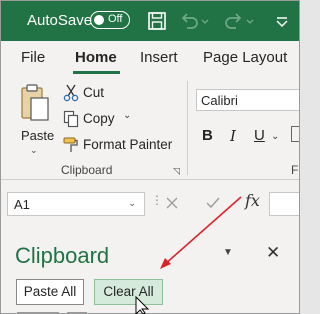 This screenshot has height=314, width=320. I want to click on undo-dropdown-icon, so click(205, 21).